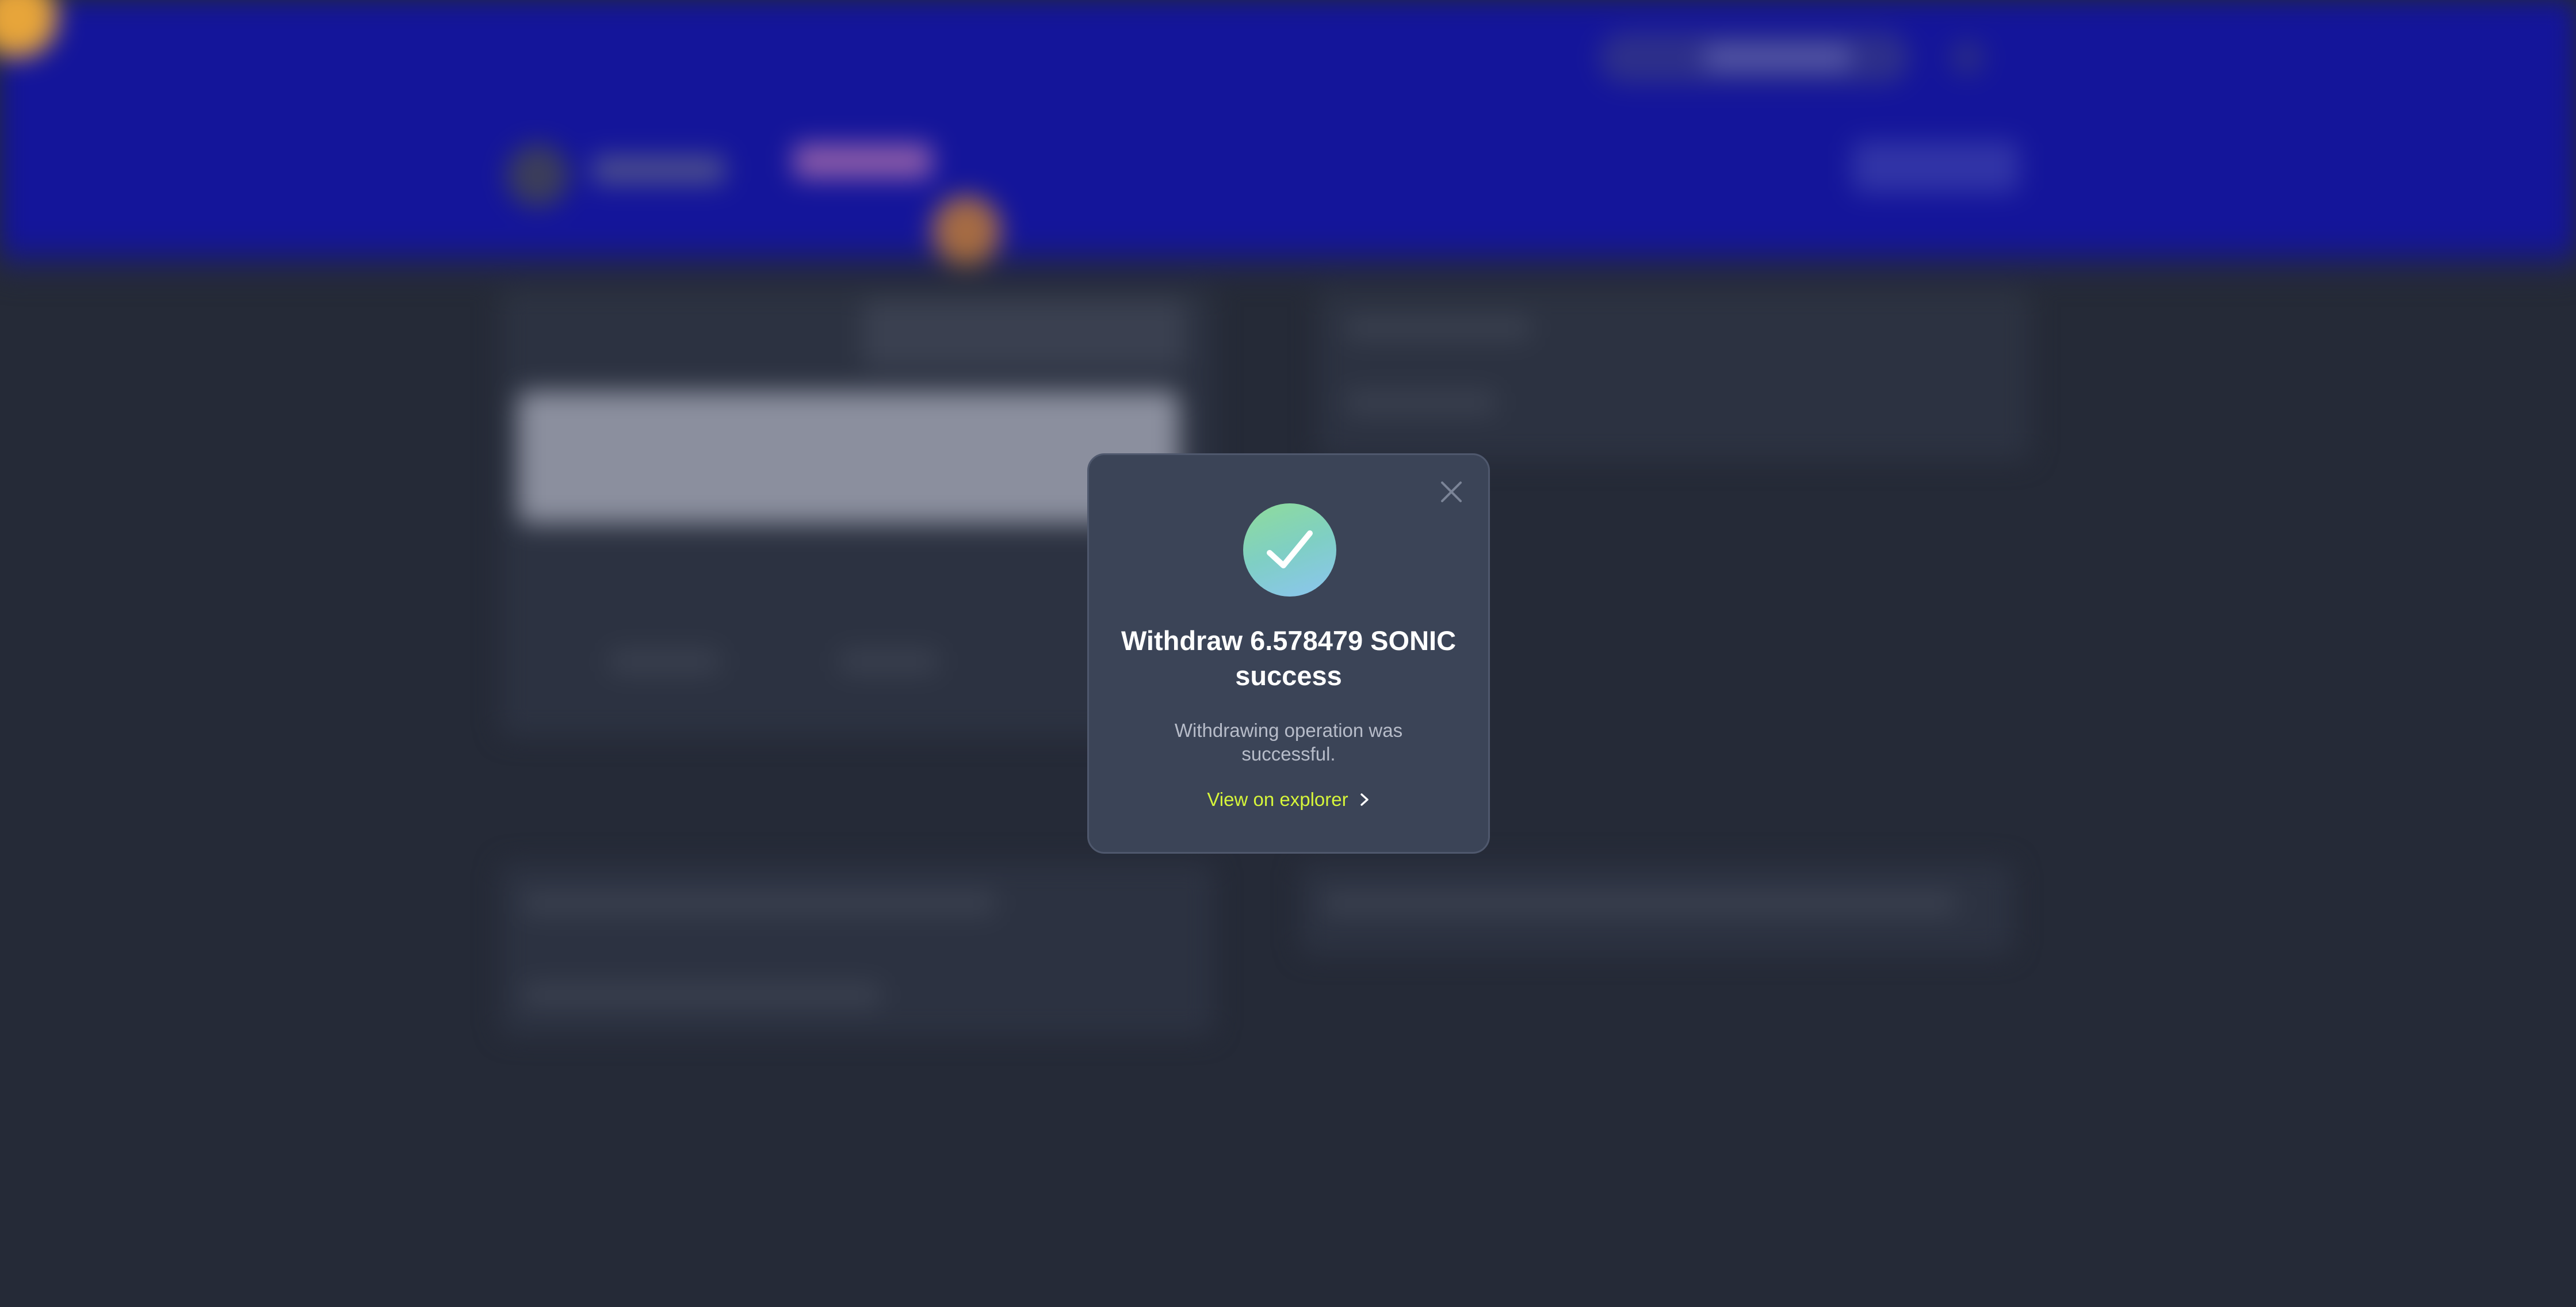 The image size is (2576, 1307). Describe the element at coordinates (1288, 742) in the screenshot. I see `dialog-description: Withdrawing operation was successful.` at that location.